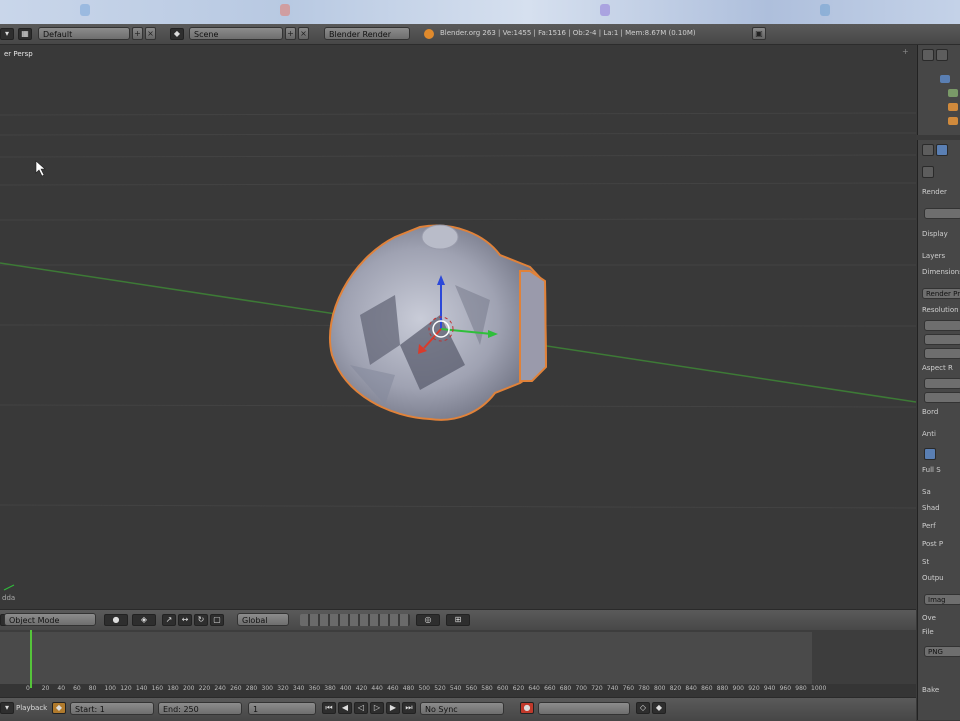 The image size is (960, 721). What do you see at coordinates (938, 90) in the screenshot?
I see `outliner-panel` at bounding box center [938, 90].